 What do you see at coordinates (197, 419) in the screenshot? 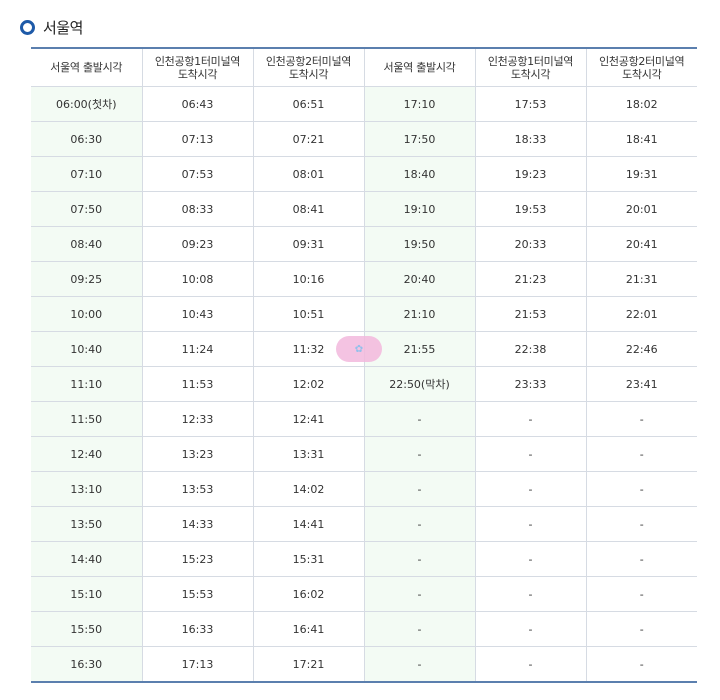
I see `arrival-time-cell: 12:33` at bounding box center [197, 419].